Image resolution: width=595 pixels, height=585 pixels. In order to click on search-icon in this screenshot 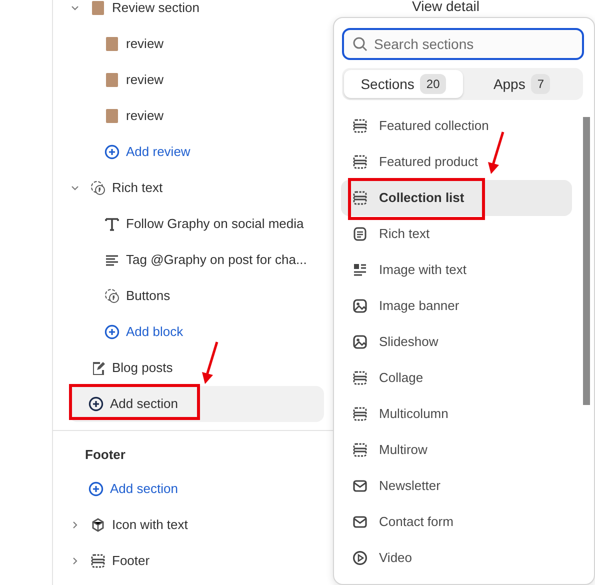, I will do `click(360, 44)`.